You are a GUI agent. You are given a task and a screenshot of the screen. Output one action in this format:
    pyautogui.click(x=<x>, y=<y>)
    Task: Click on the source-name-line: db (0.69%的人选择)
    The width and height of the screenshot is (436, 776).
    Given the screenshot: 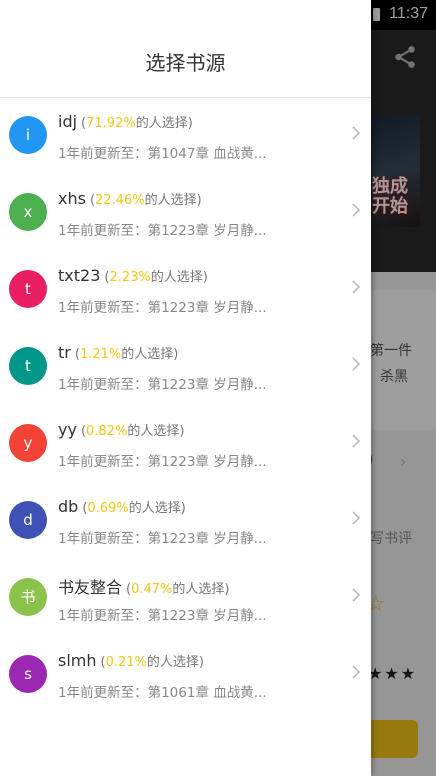 What is the action you would take?
    pyautogui.click(x=122, y=506)
    